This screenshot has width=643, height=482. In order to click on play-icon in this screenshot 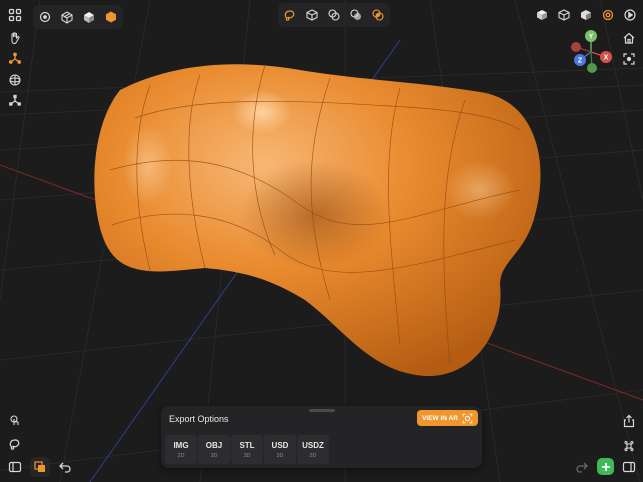, I will do `click(630, 15)`.